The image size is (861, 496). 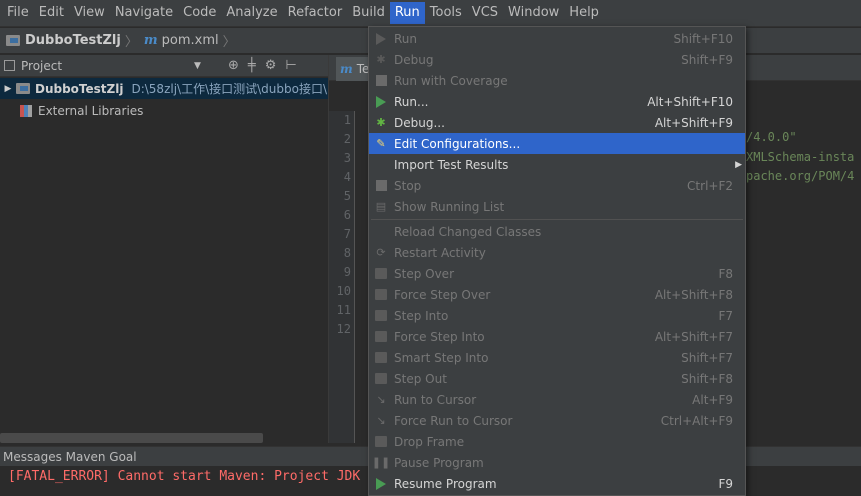 I want to click on code-text: pache.org/POM/4, so click(x=800, y=176).